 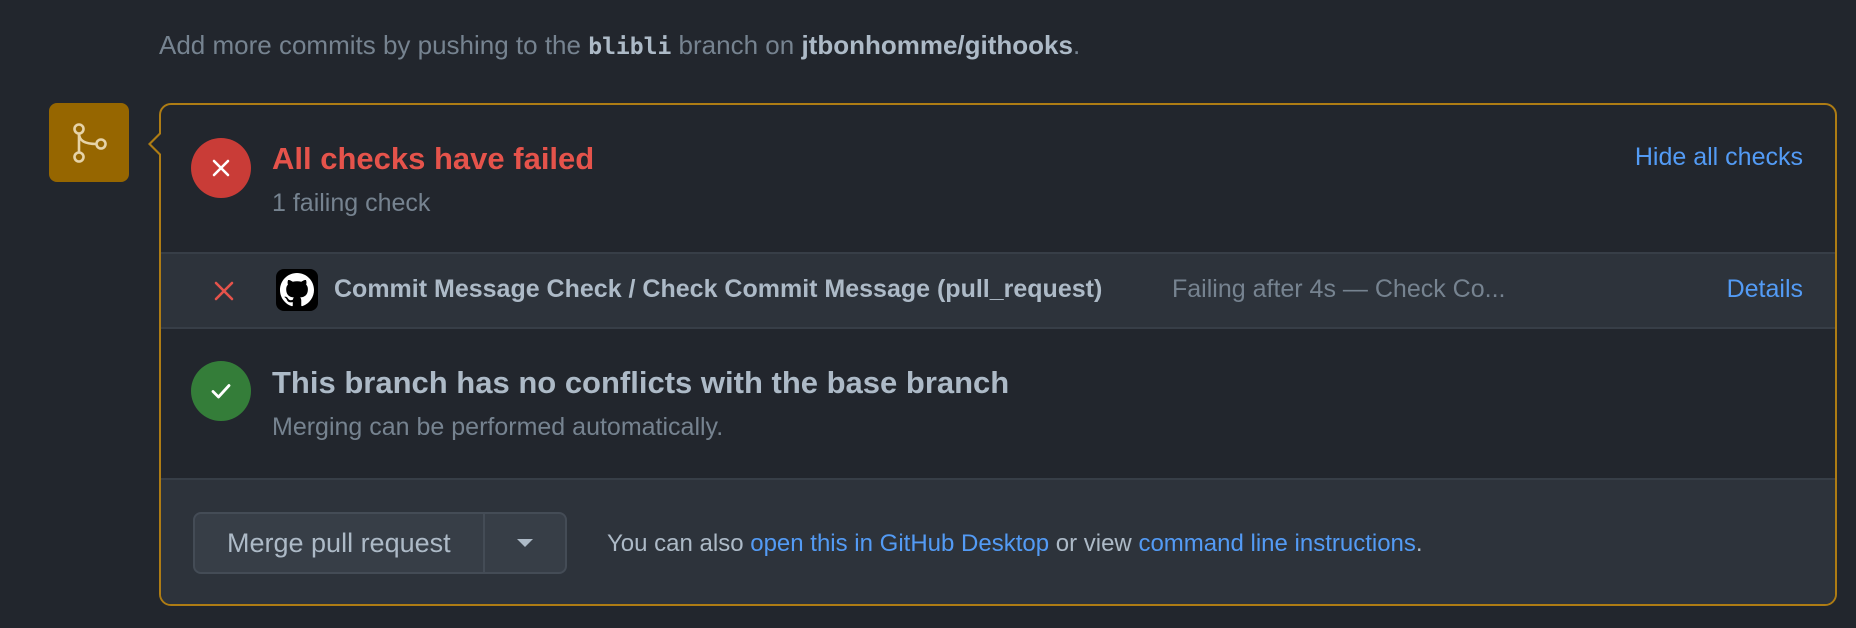 What do you see at coordinates (221, 391) in the screenshot?
I see `check-circle-icon` at bounding box center [221, 391].